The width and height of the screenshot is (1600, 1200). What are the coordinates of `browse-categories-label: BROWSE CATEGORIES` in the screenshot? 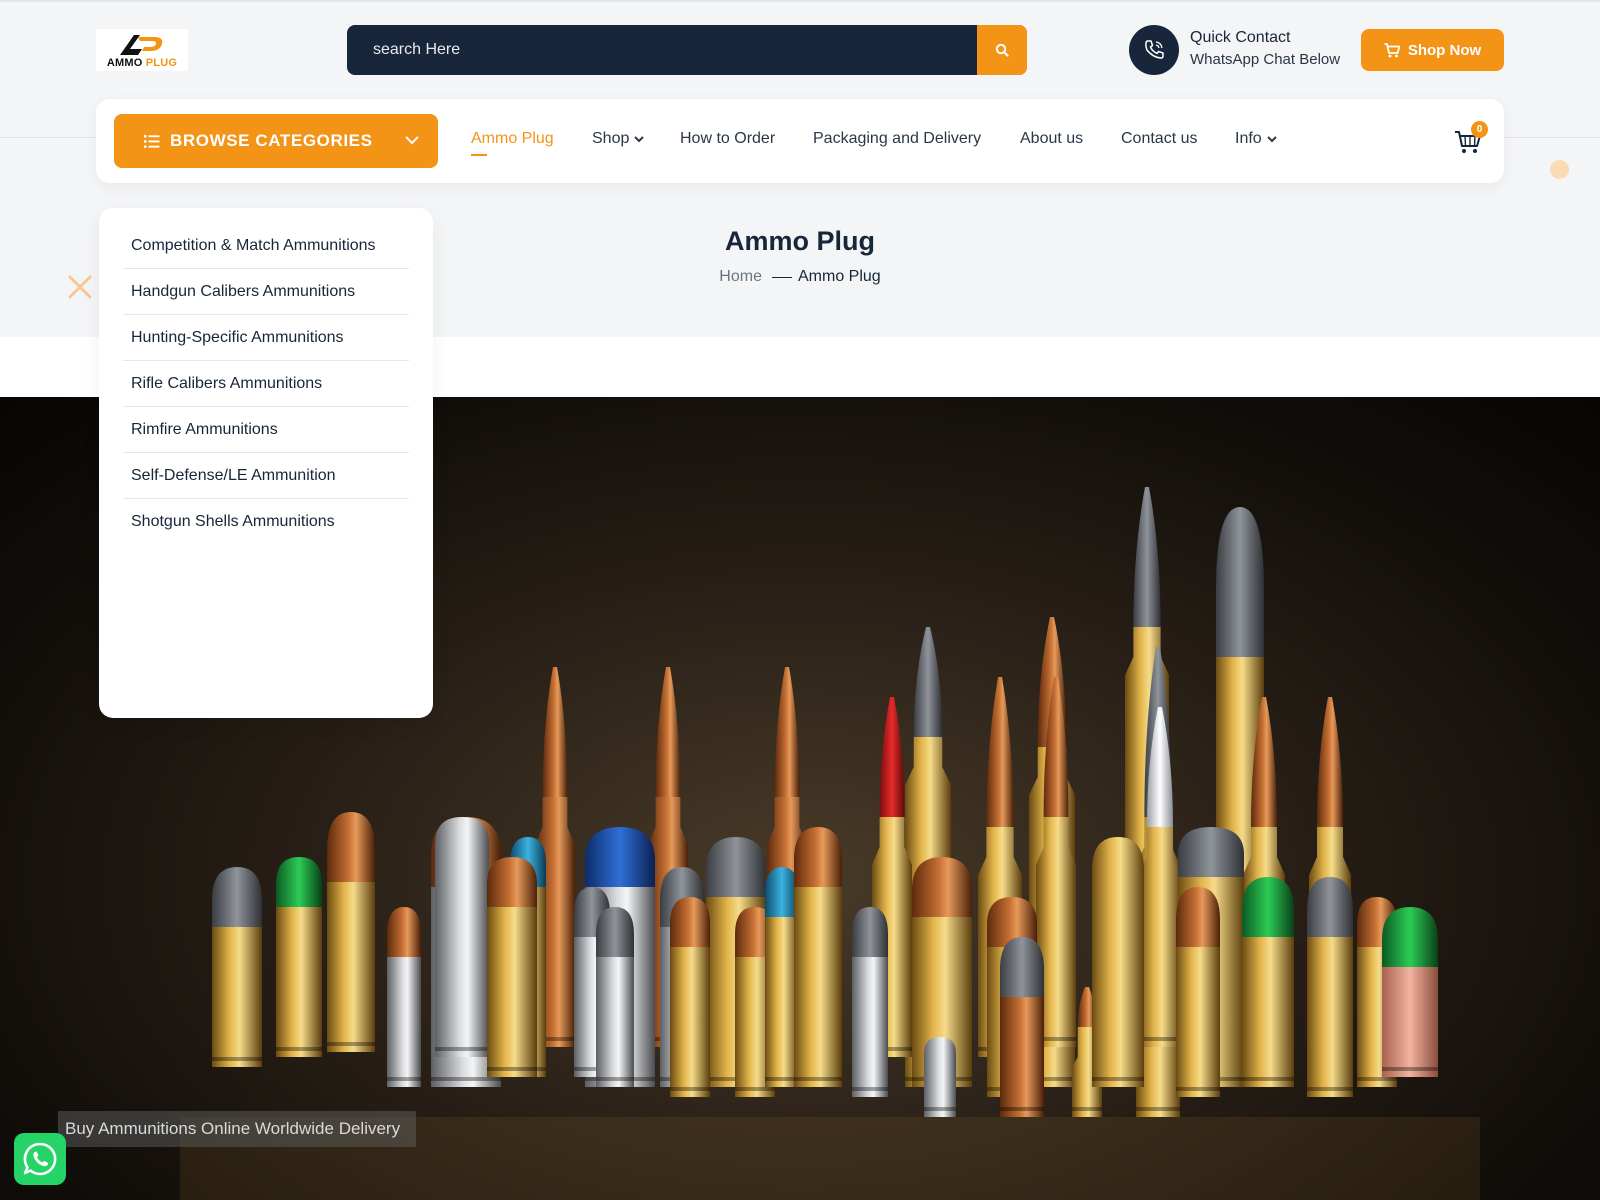 It's located at (271, 140).